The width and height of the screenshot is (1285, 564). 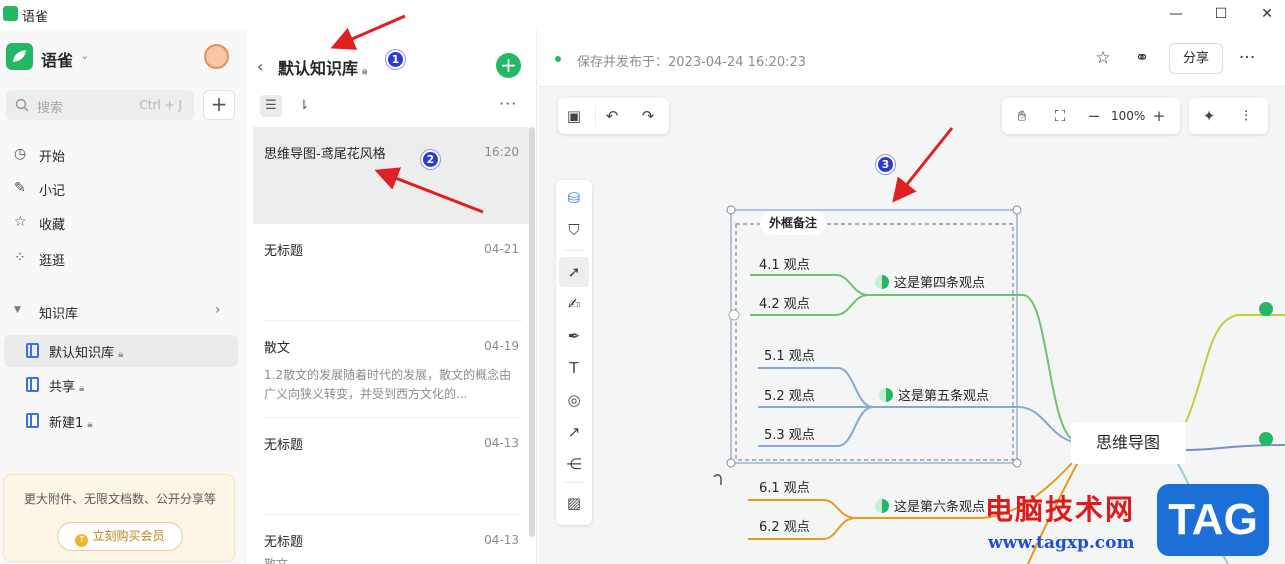 What do you see at coordinates (430, 159) in the screenshot?
I see `annotation-badge: 2` at bounding box center [430, 159].